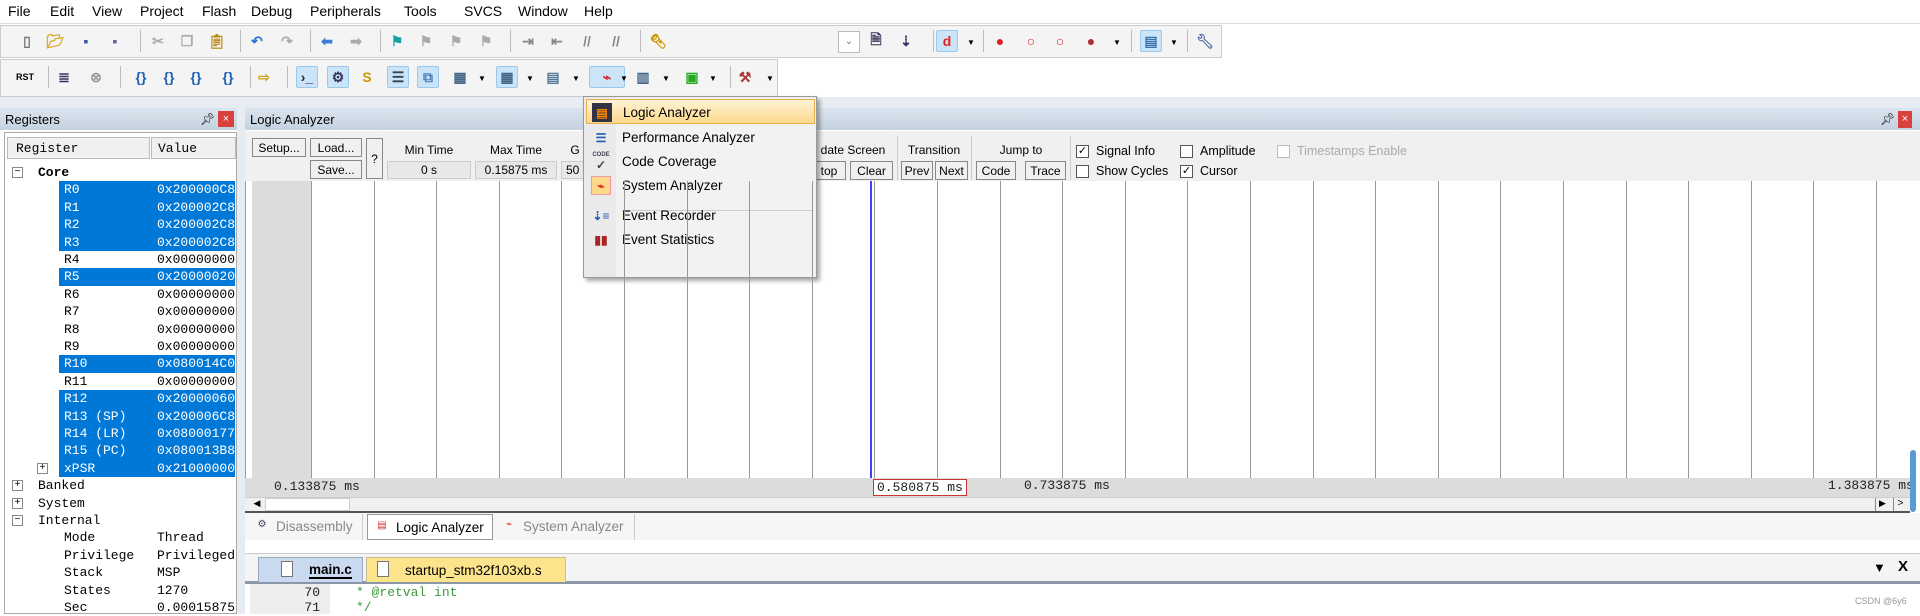 The width and height of the screenshot is (1920, 616). I want to click on menu-flash: Flash, so click(219, 11).